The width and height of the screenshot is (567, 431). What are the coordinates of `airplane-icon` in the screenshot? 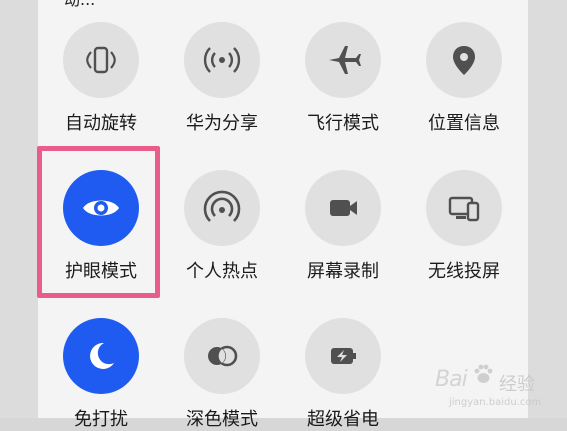 It's located at (345, 60).